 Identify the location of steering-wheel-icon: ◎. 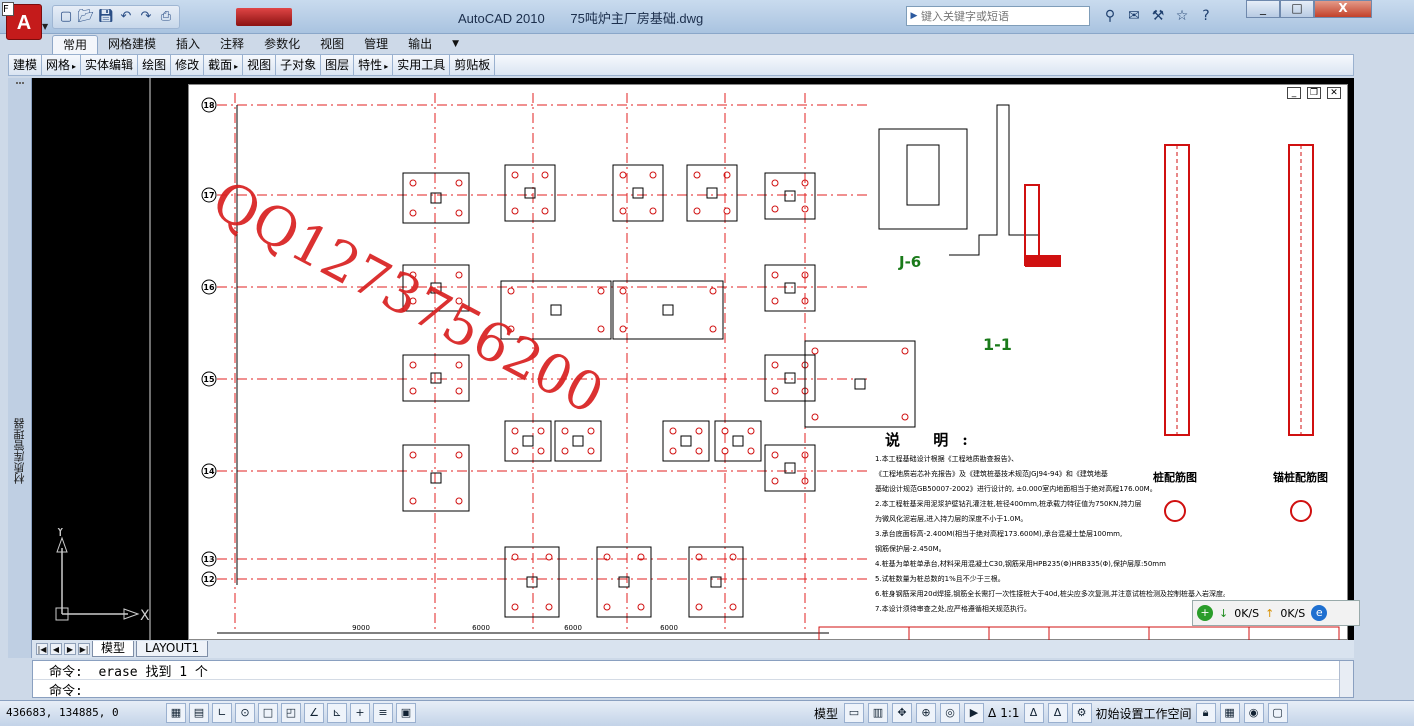
(950, 713).